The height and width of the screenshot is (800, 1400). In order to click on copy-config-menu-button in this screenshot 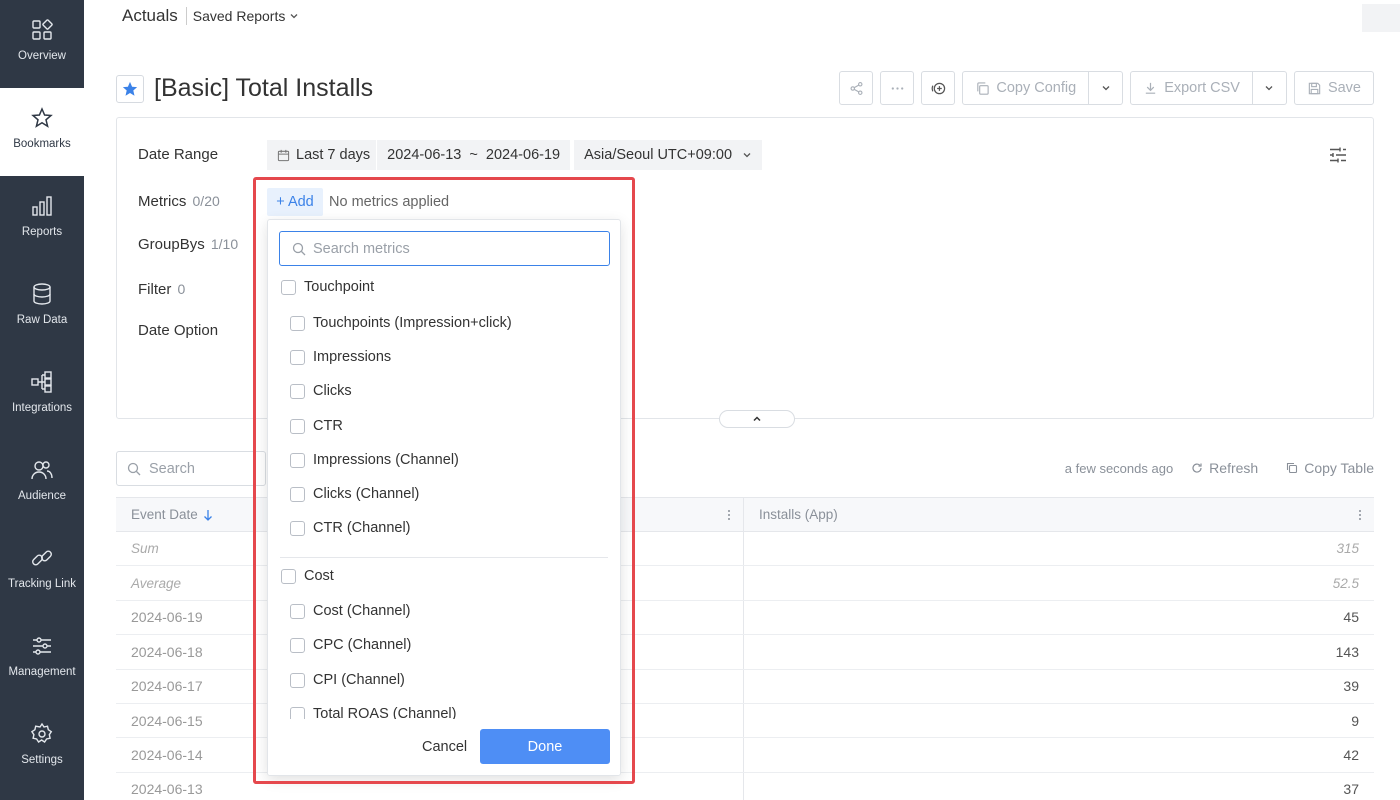, I will do `click(1106, 88)`.